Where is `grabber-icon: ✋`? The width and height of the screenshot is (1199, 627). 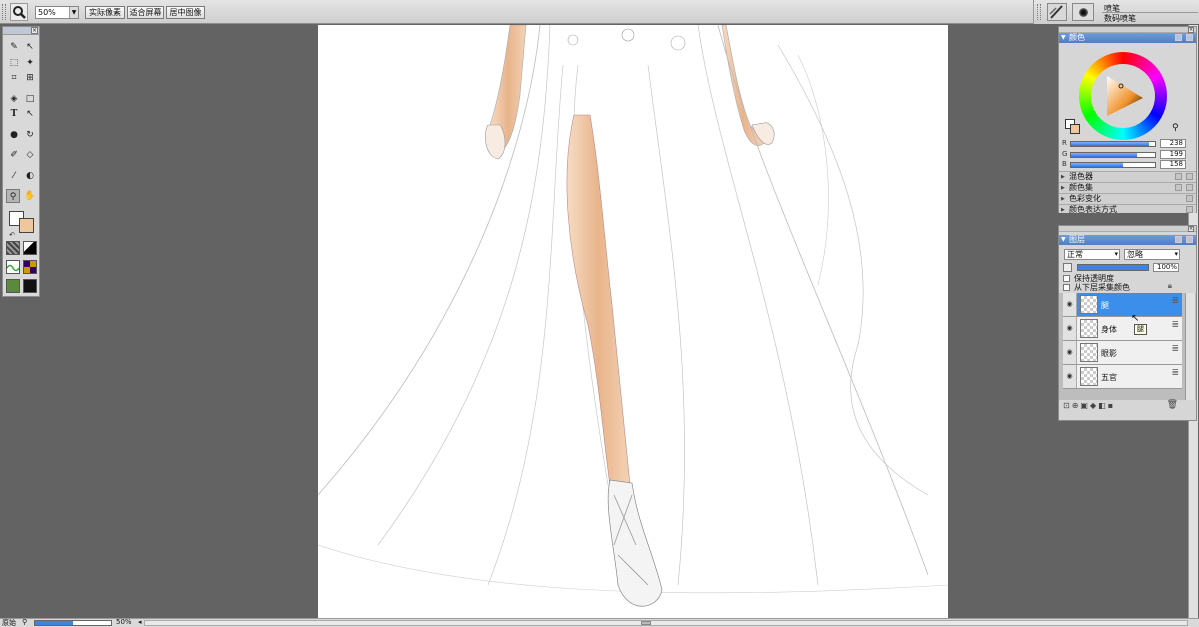
grabber-icon: ✋ is located at coordinates (30, 196).